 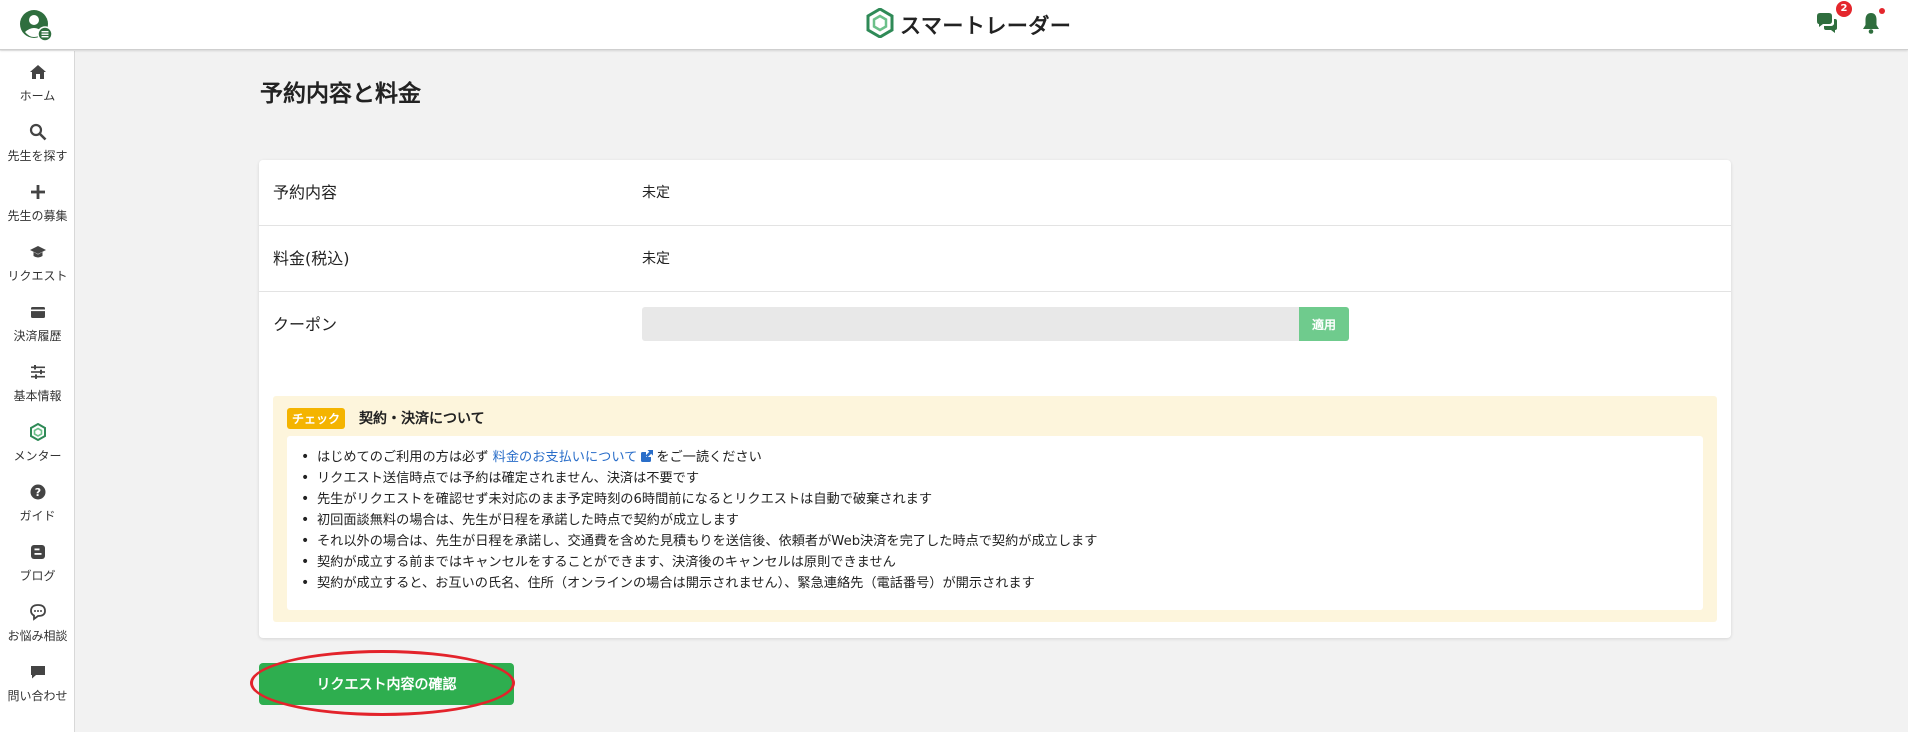 I want to click on sidebar-item-request: リクエスト, so click(x=37, y=266).